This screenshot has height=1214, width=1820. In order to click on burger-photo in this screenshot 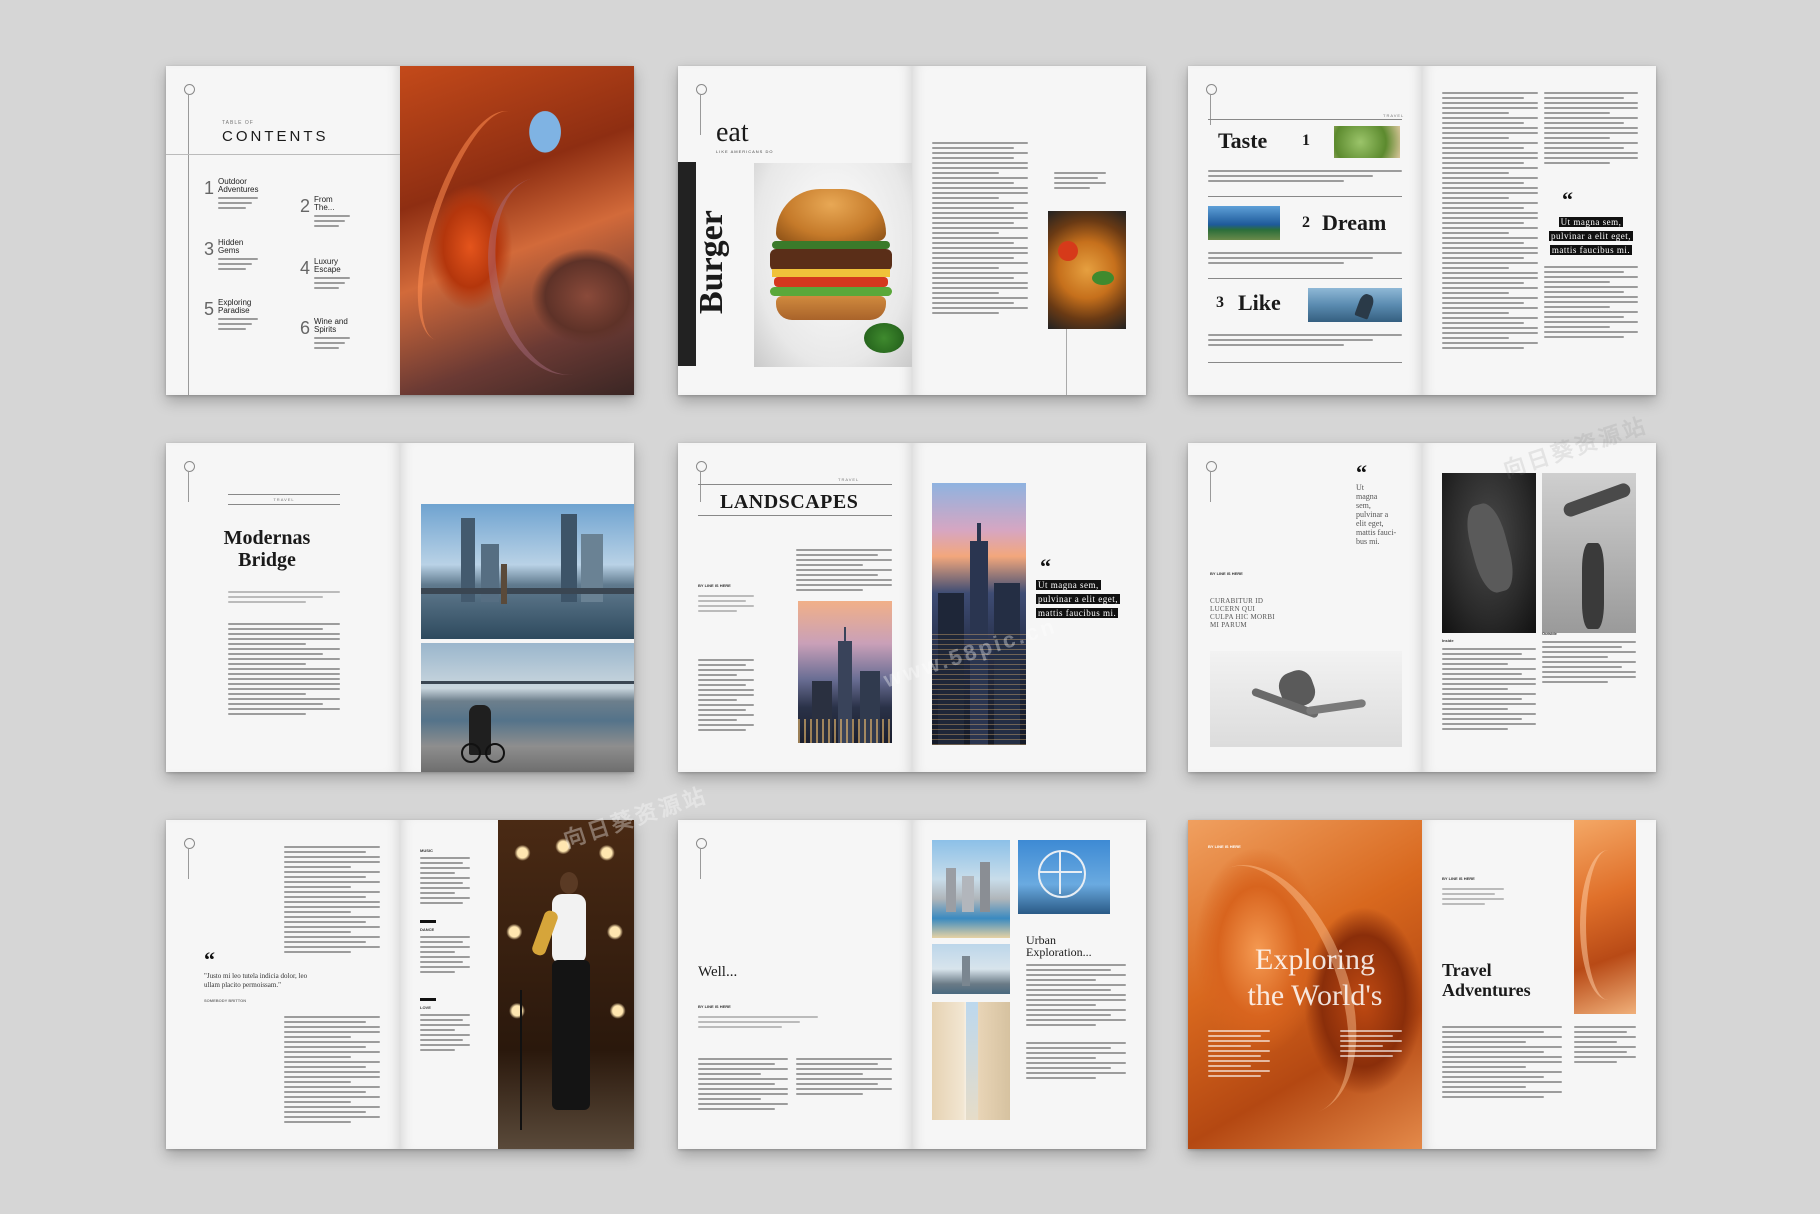, I will do `click(833, 265)`.